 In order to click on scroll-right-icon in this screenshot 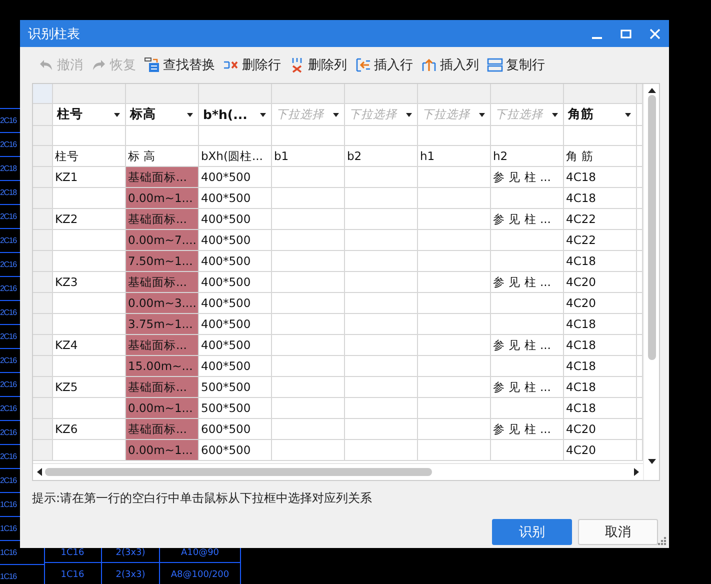, I will do `click(636, 472)`.